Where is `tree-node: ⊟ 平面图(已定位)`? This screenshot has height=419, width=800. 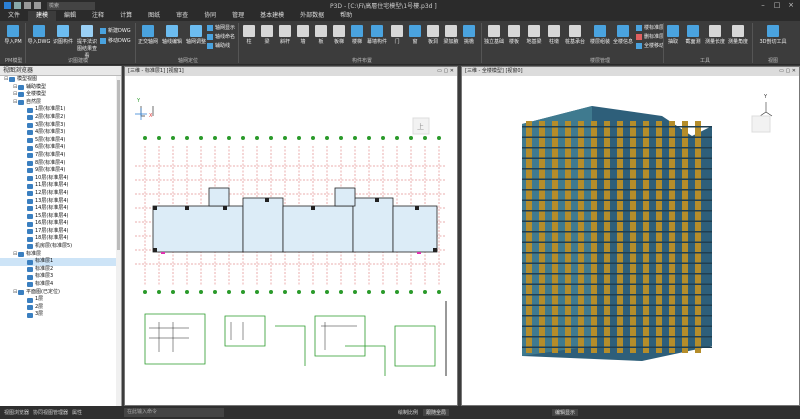 tree-node: ⊟ 平面图(已定位) is located at coordinates (60, 293).